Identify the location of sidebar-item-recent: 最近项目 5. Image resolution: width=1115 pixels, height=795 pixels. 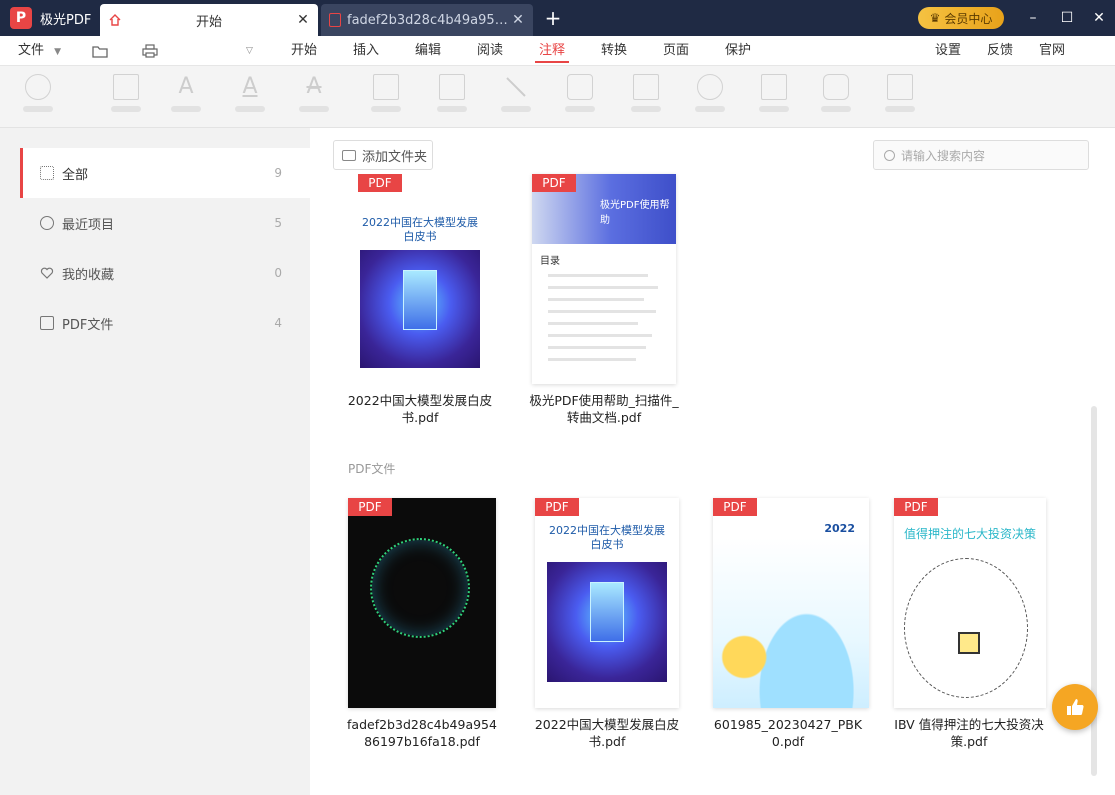
(165, 223).